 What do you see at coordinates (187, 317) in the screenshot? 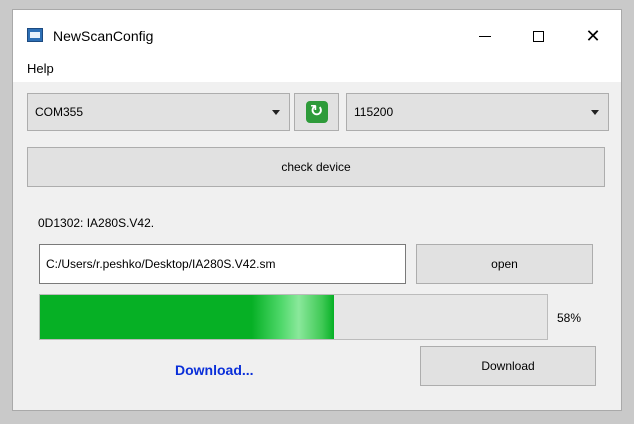
I see `progress-fill` at bounding box center [187, 317].